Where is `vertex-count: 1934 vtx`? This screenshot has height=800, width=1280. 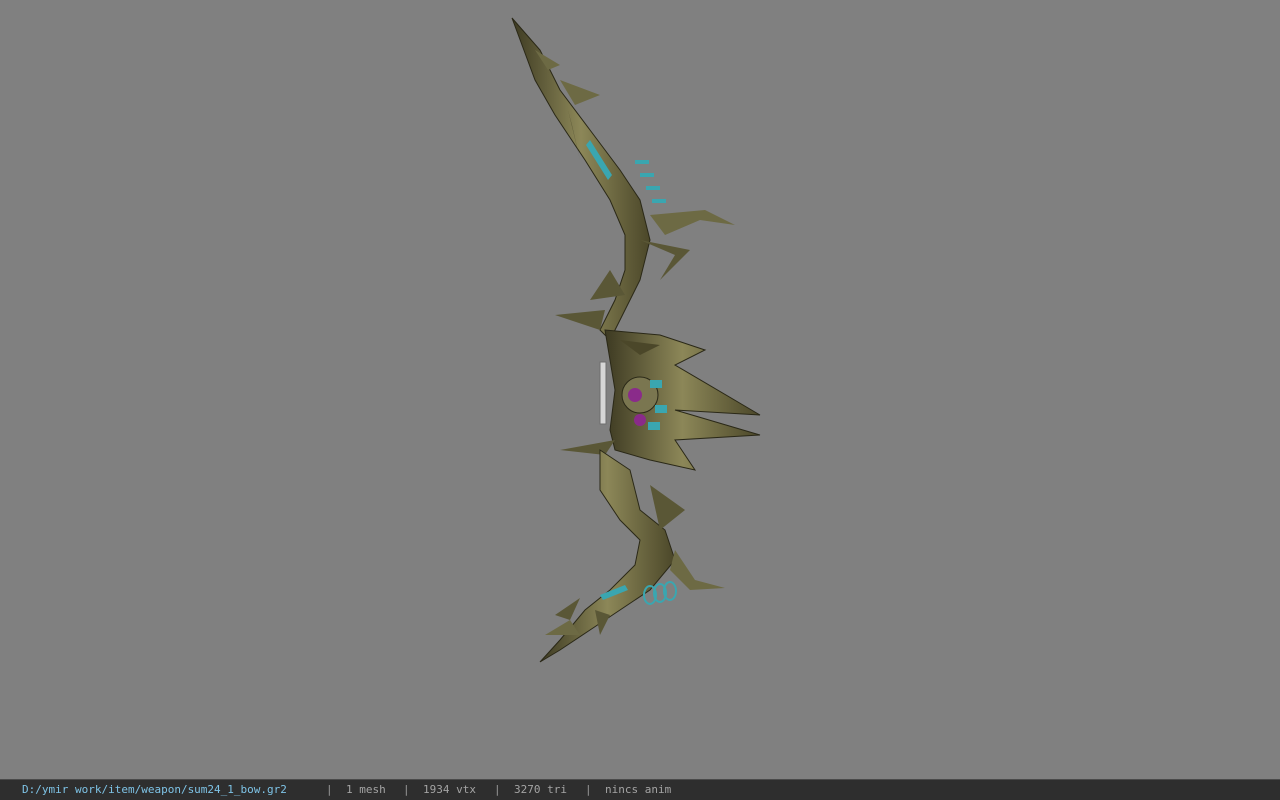
vertex-count: 1934 vtx is located at coordinates (449, 789).